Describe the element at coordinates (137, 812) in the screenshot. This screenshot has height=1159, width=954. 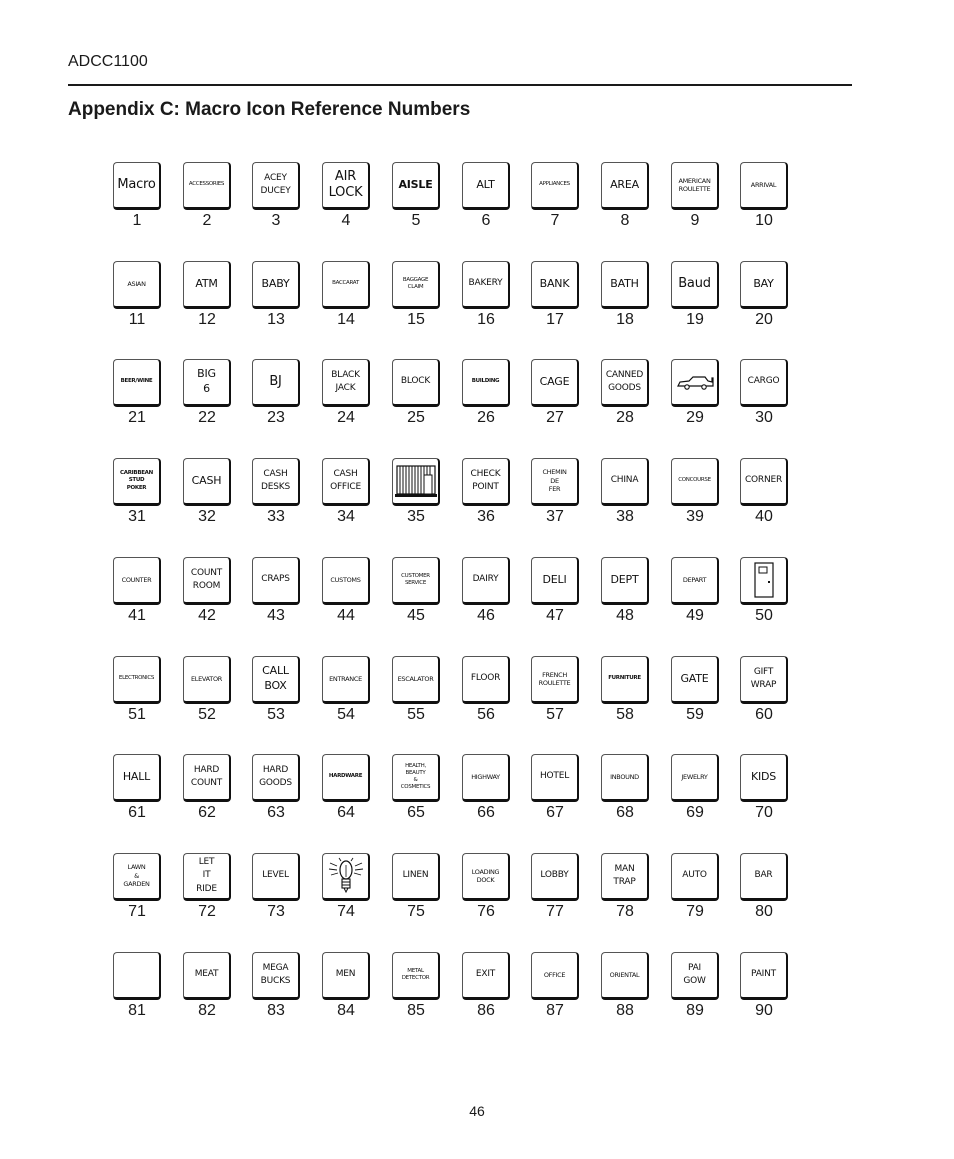
I see `macro-reference-number: 61` at that location.